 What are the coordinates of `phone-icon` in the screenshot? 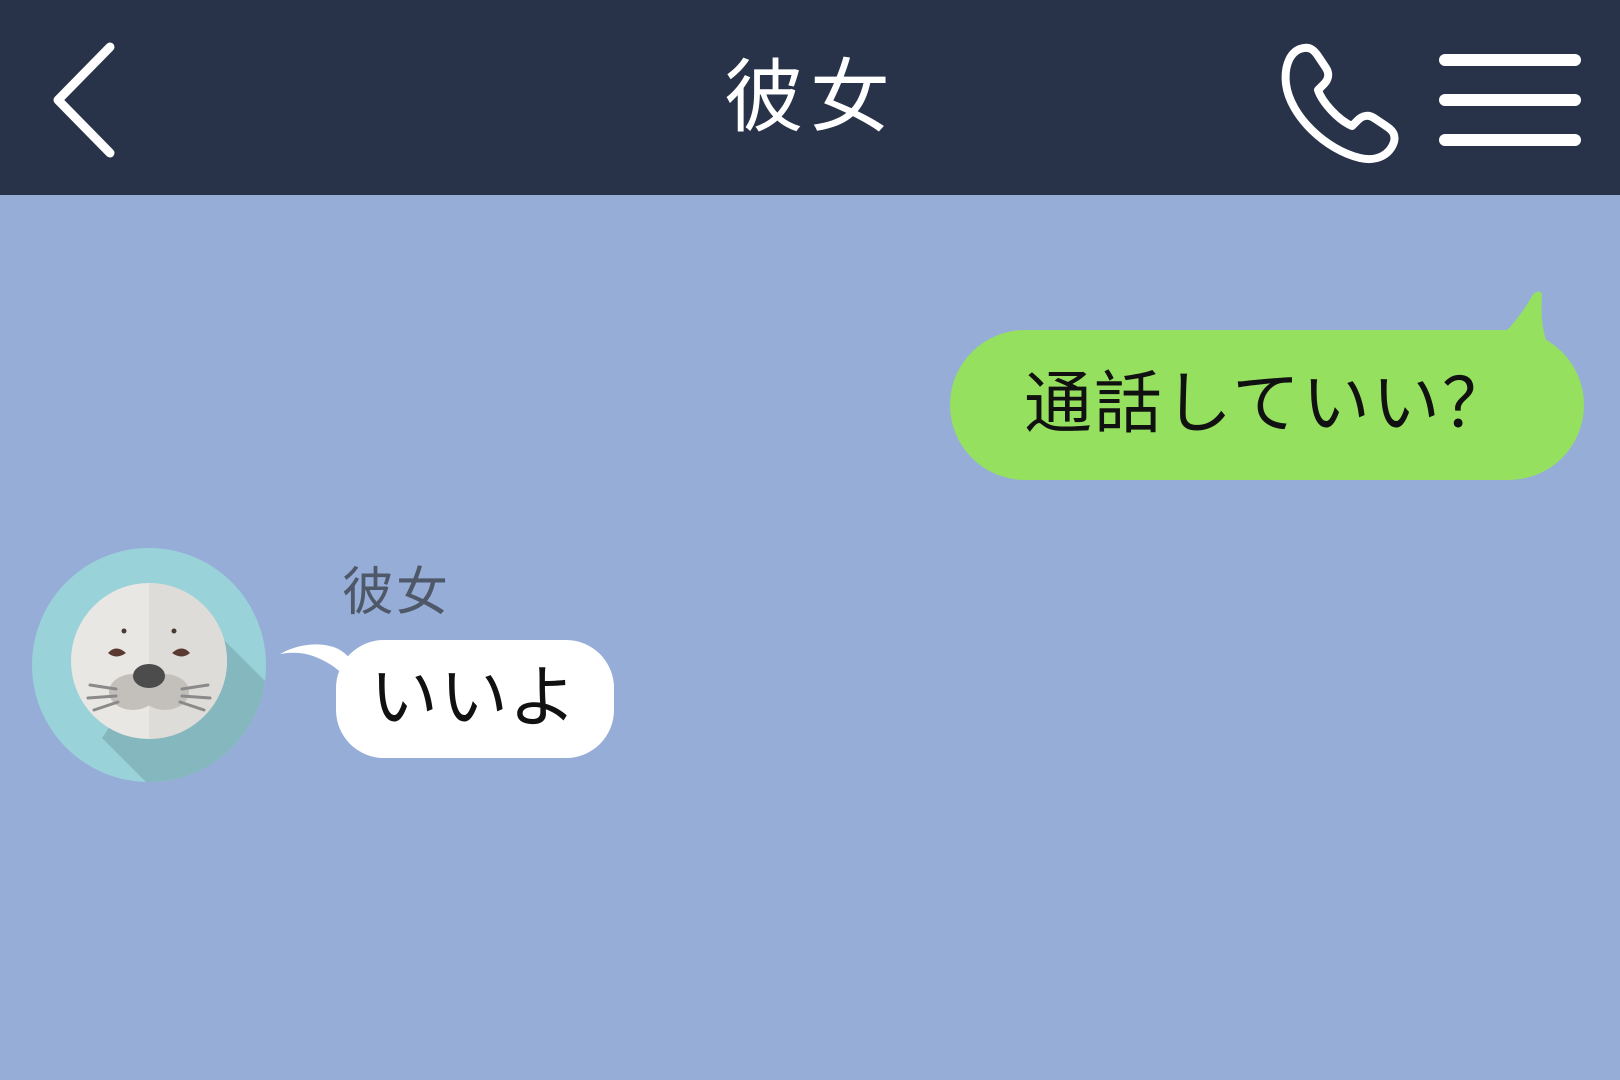 It's located at (1340, 103).